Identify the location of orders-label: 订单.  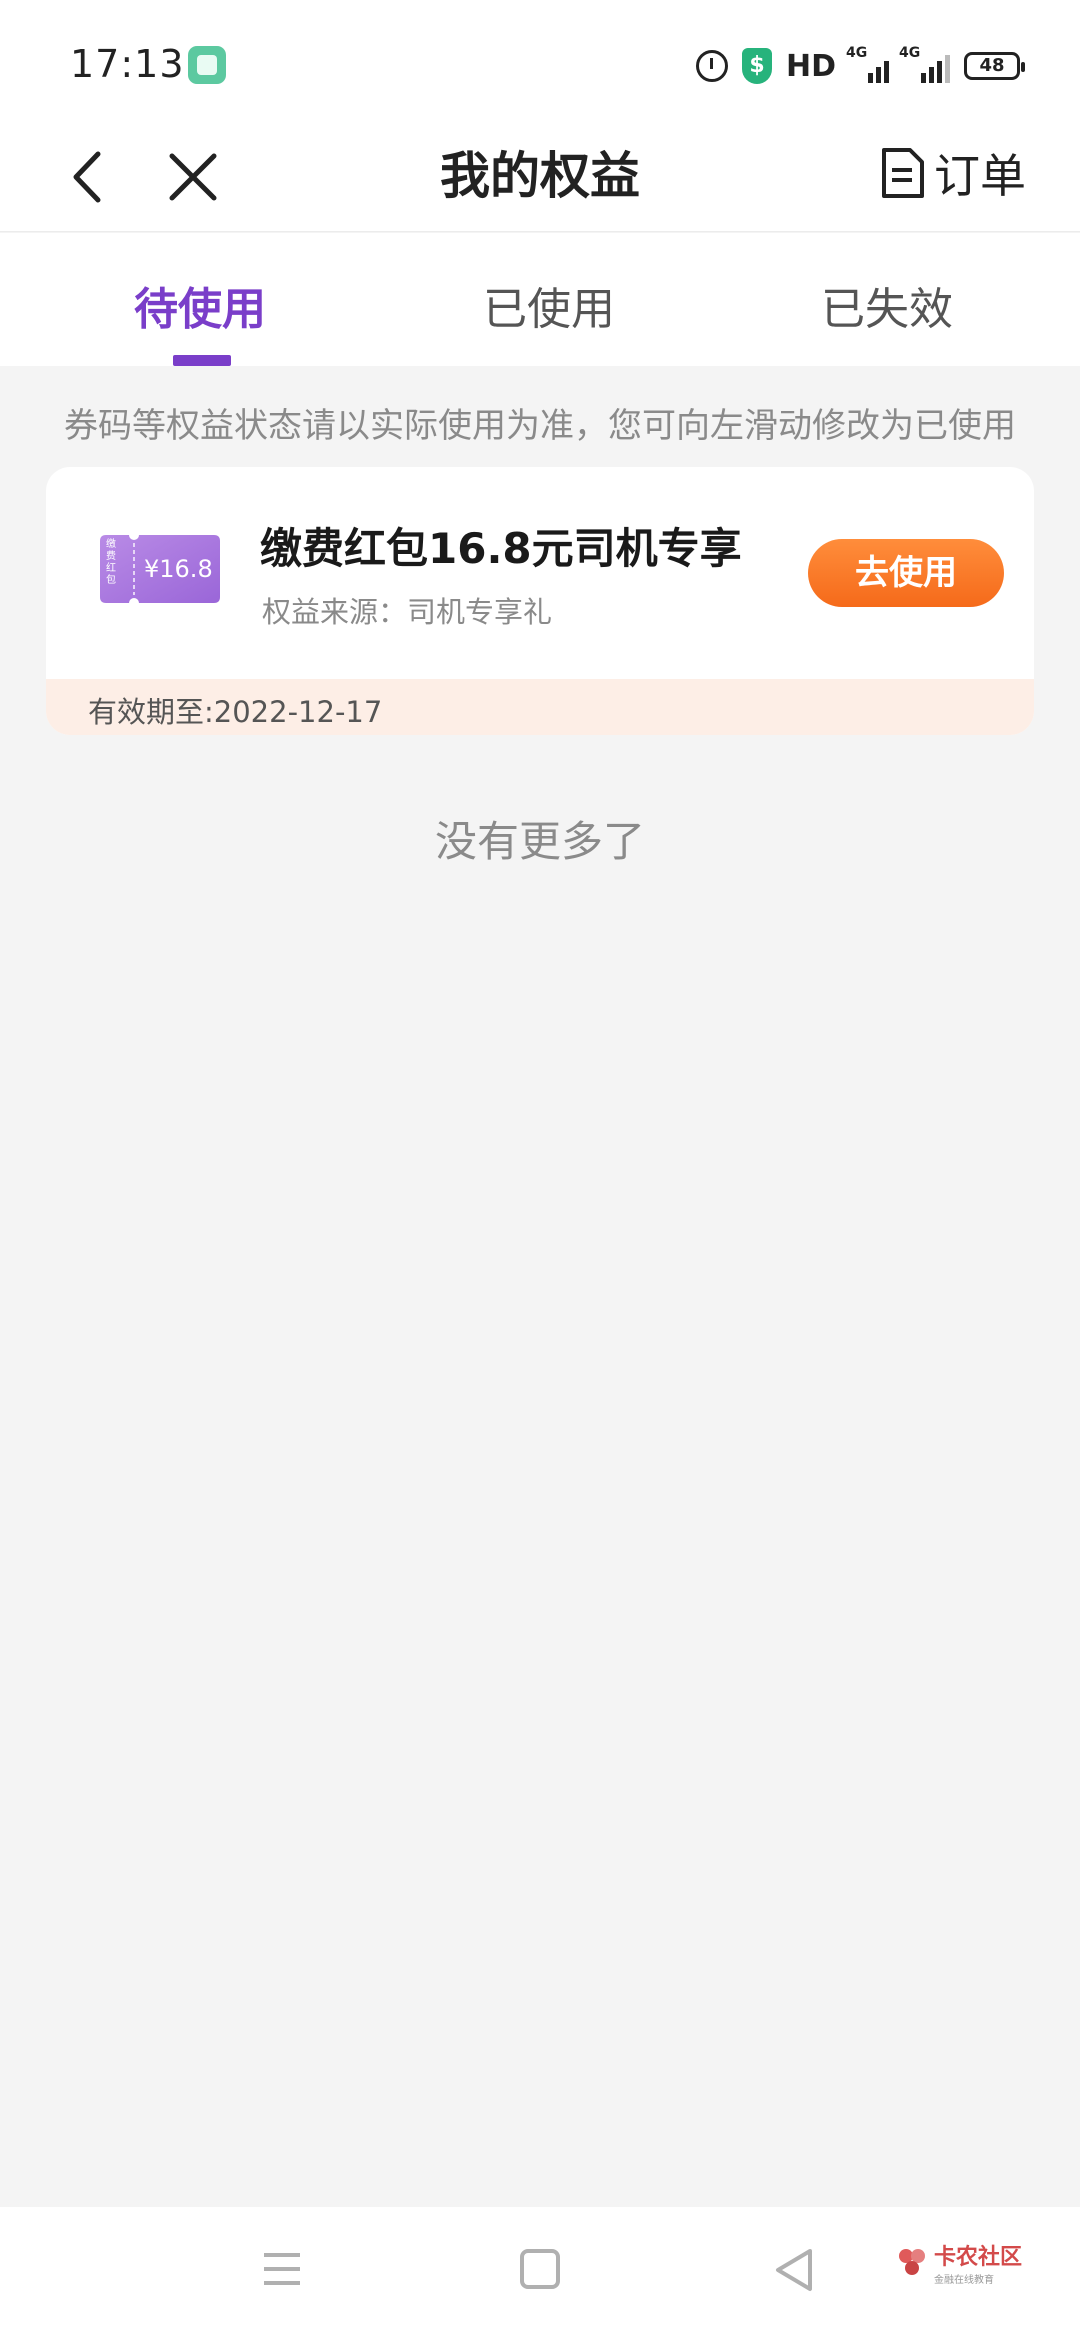
(980, 176).